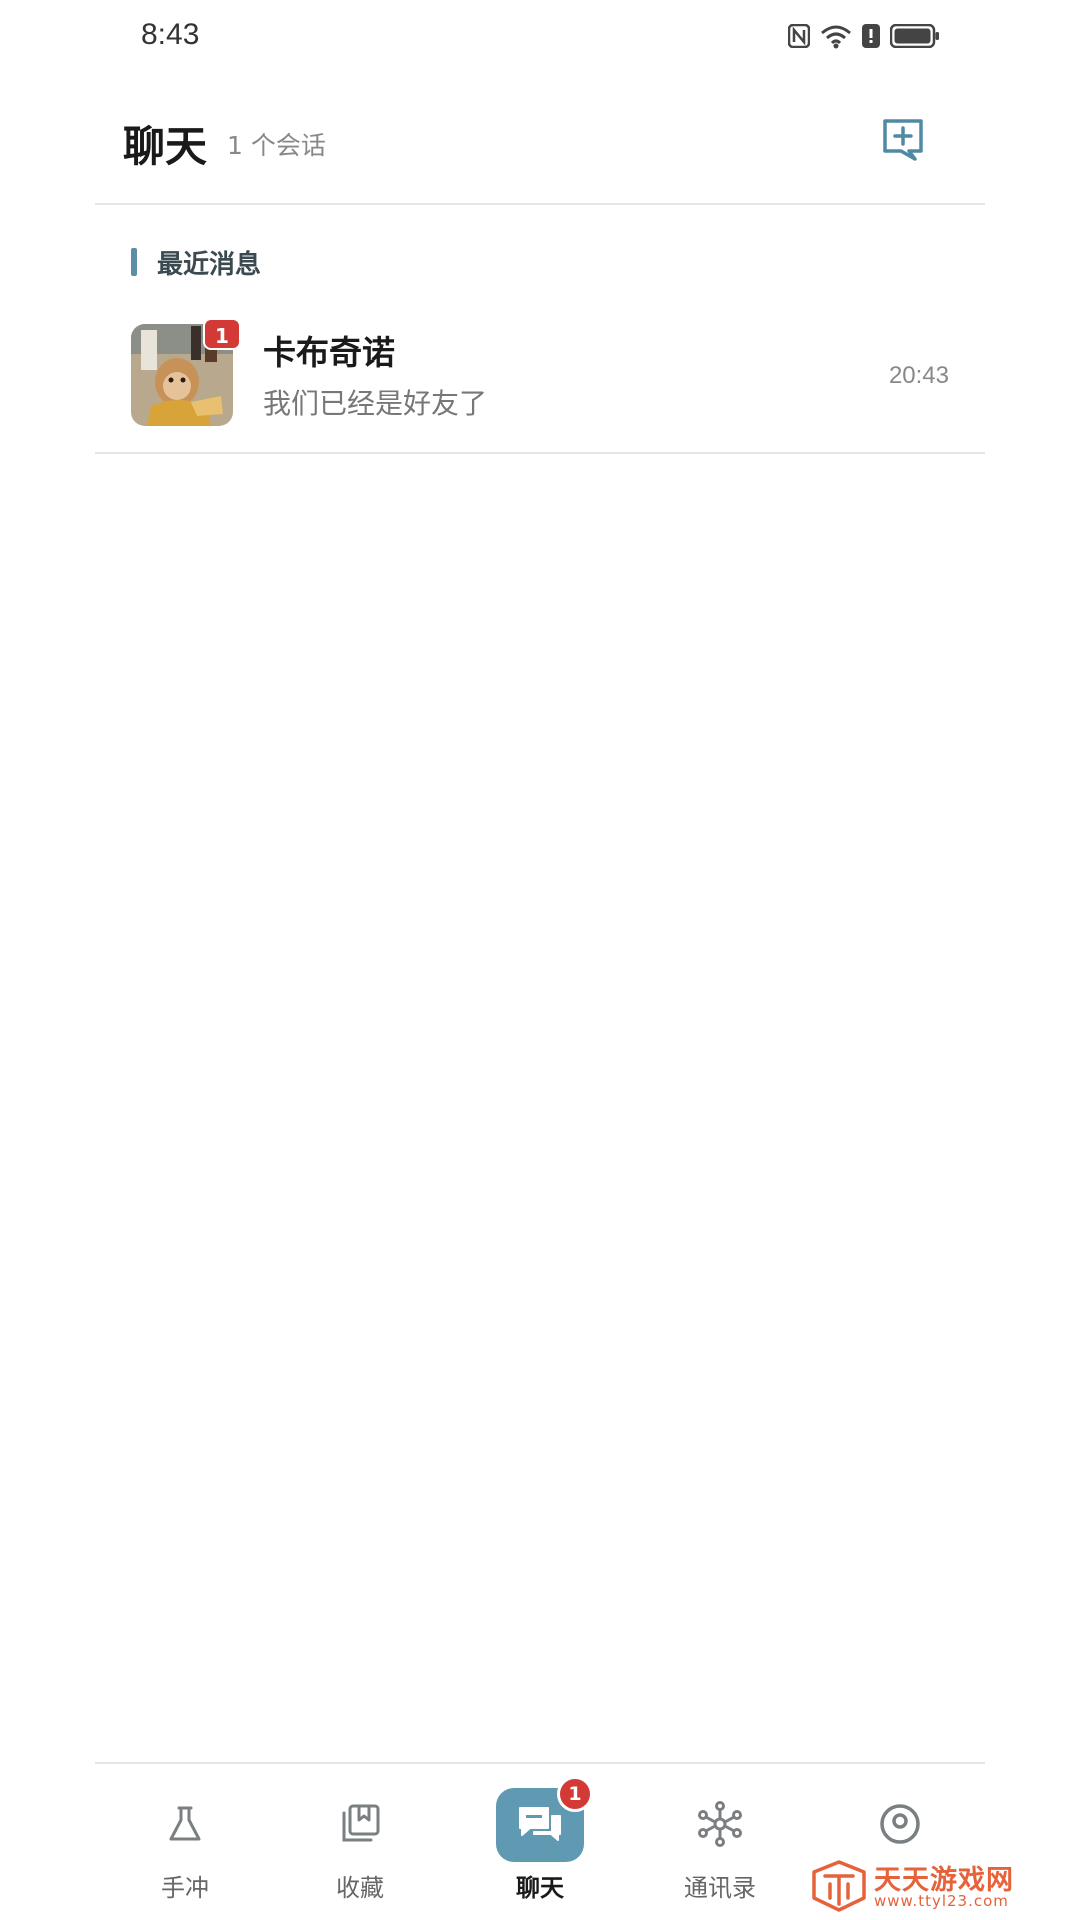 The image size is (1080, 1920). What do you see at coordinates (839, 1886) in the screenshot?
I see `watermark-logo-icon` at bounding box center [839, 1886].